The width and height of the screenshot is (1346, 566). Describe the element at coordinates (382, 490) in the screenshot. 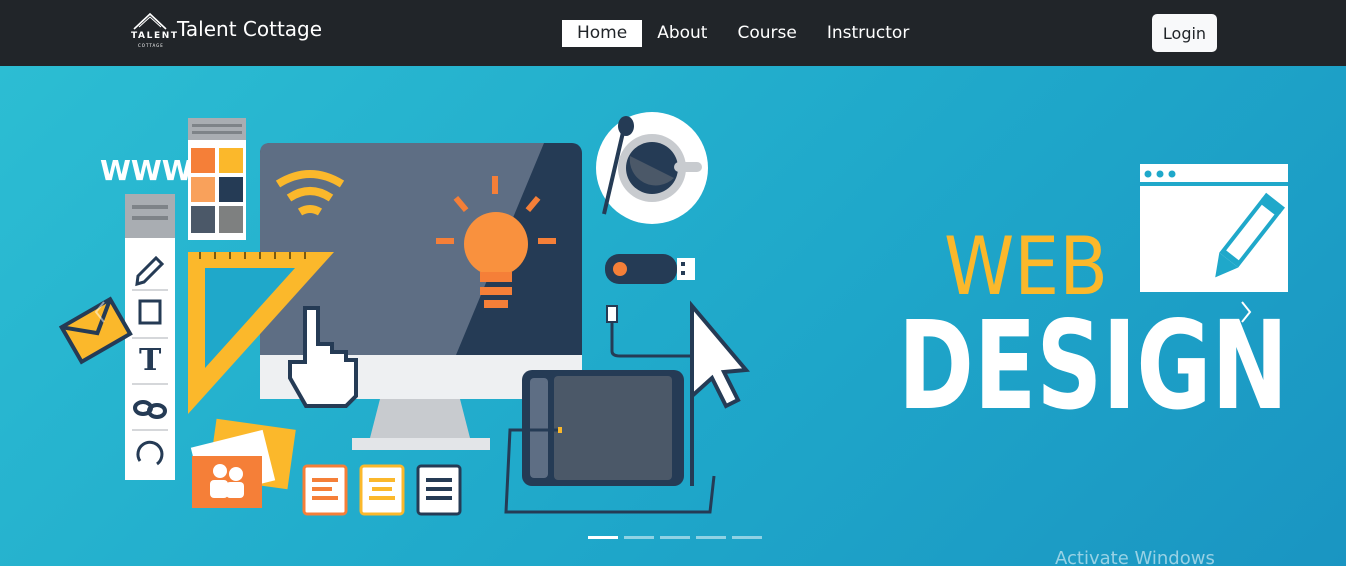

I see `document-icons` at that location.